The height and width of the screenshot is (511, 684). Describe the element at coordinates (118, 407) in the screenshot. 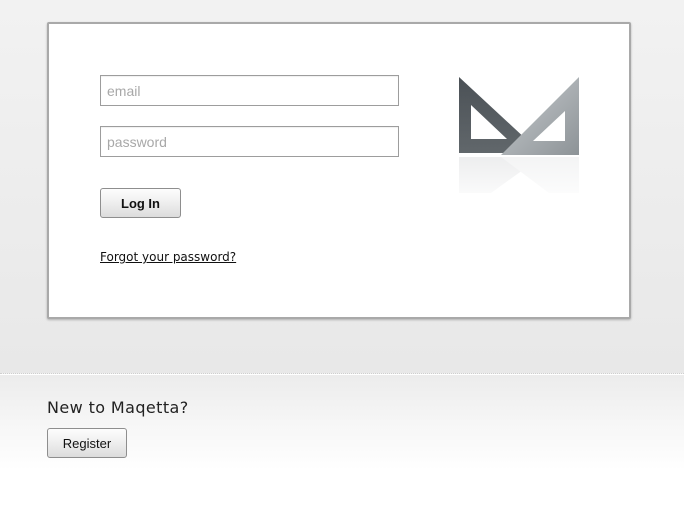

I see `new-user-heading: New to Maqetta?` at that location.